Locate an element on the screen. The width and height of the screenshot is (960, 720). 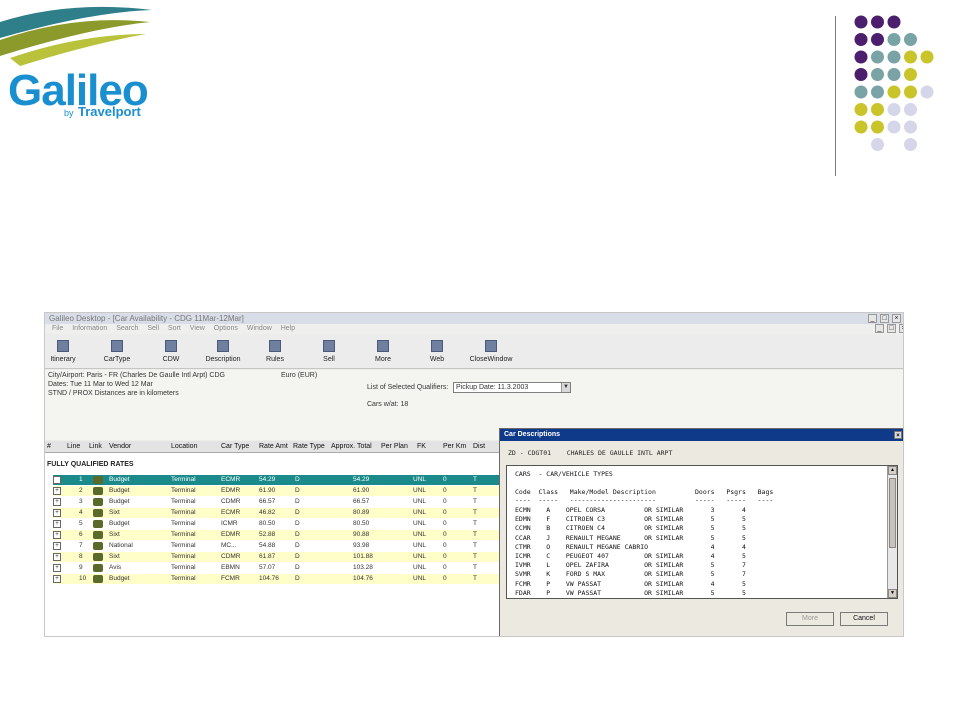
cdw-button: CDW is located at coordinates (171, 351).